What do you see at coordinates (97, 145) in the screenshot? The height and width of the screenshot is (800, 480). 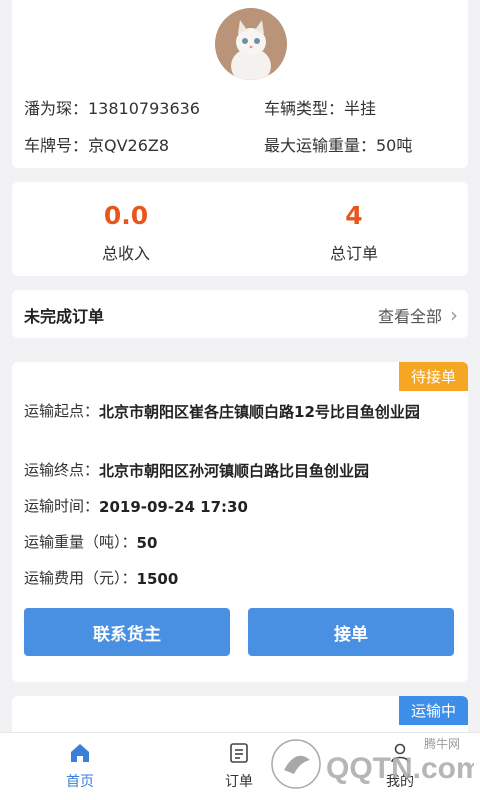 I see `plate-number: 车牌号：京QV26Z8` at bounding box center [97, 145].